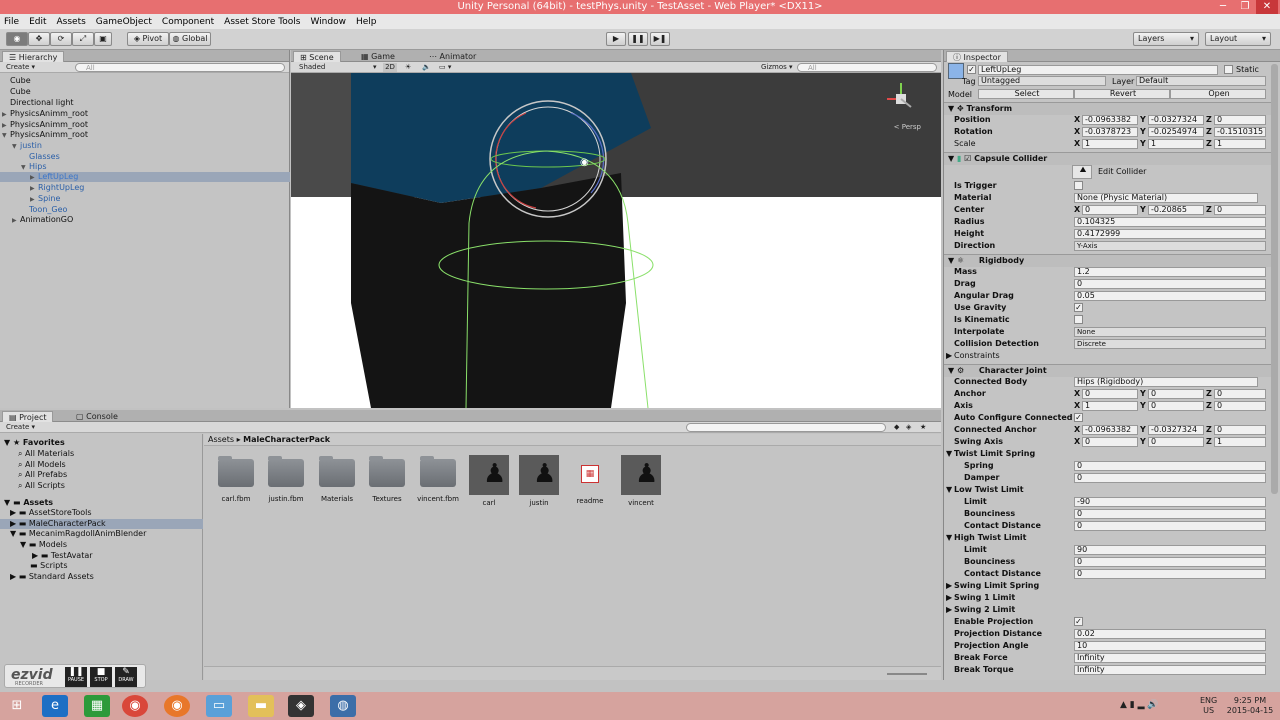 This screenshot has height=720, width=1280. Describe the element at coordinates (786, 427) in the screenshot. I see `project-search-input` at that location.